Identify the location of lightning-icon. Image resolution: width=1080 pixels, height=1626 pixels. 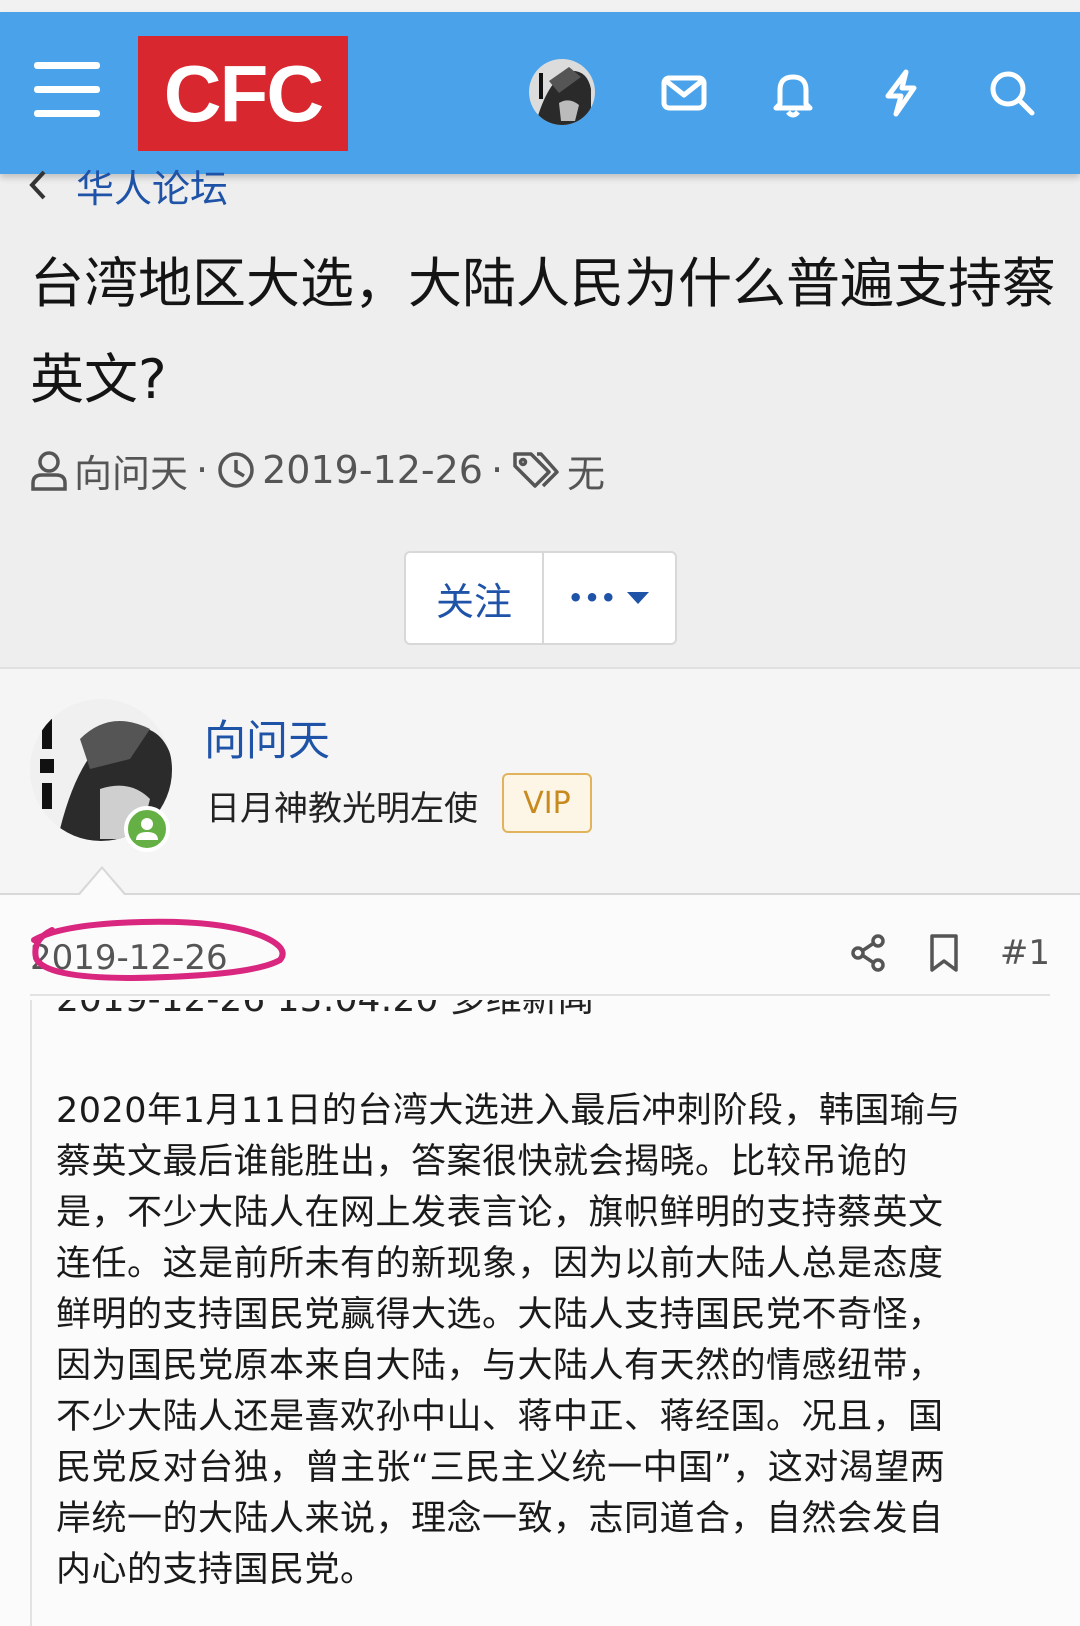
(901, 93).